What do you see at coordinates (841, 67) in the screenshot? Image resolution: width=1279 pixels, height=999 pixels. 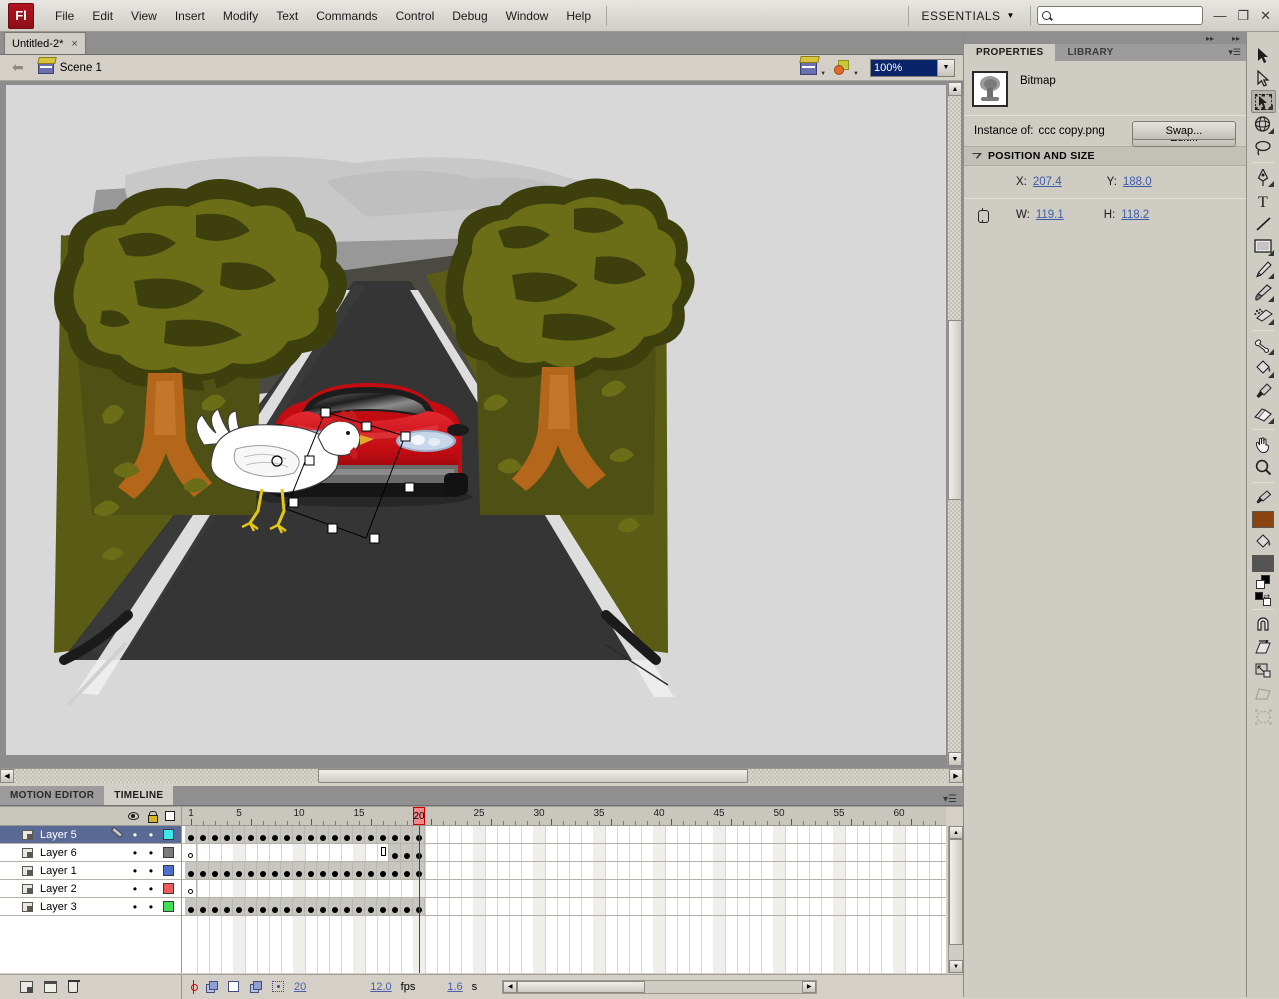 I see `edit-symbols-icon` at bounding box center [841, 67].